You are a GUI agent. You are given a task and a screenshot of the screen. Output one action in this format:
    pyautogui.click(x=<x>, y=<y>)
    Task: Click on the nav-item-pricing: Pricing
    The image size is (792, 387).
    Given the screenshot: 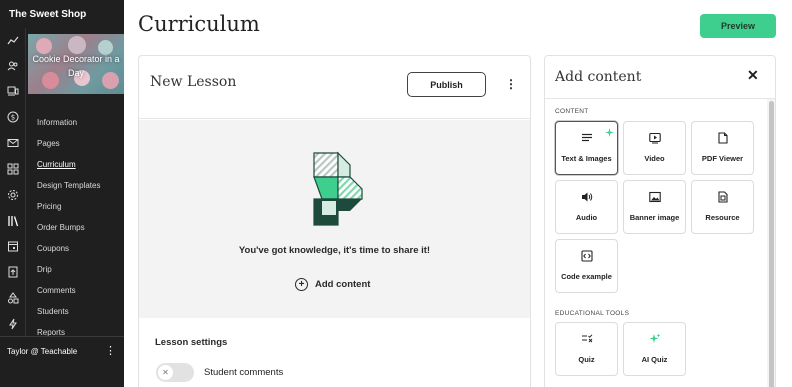 What is the action you would take?
    pyautogui.click(x=68, y=210)
    